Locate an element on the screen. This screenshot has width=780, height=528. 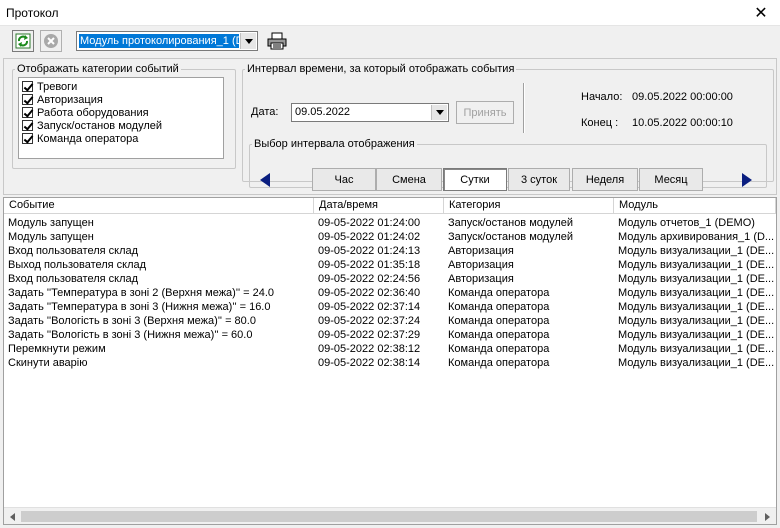
horizontal-scrollbar is located at coordinates (390, 515).